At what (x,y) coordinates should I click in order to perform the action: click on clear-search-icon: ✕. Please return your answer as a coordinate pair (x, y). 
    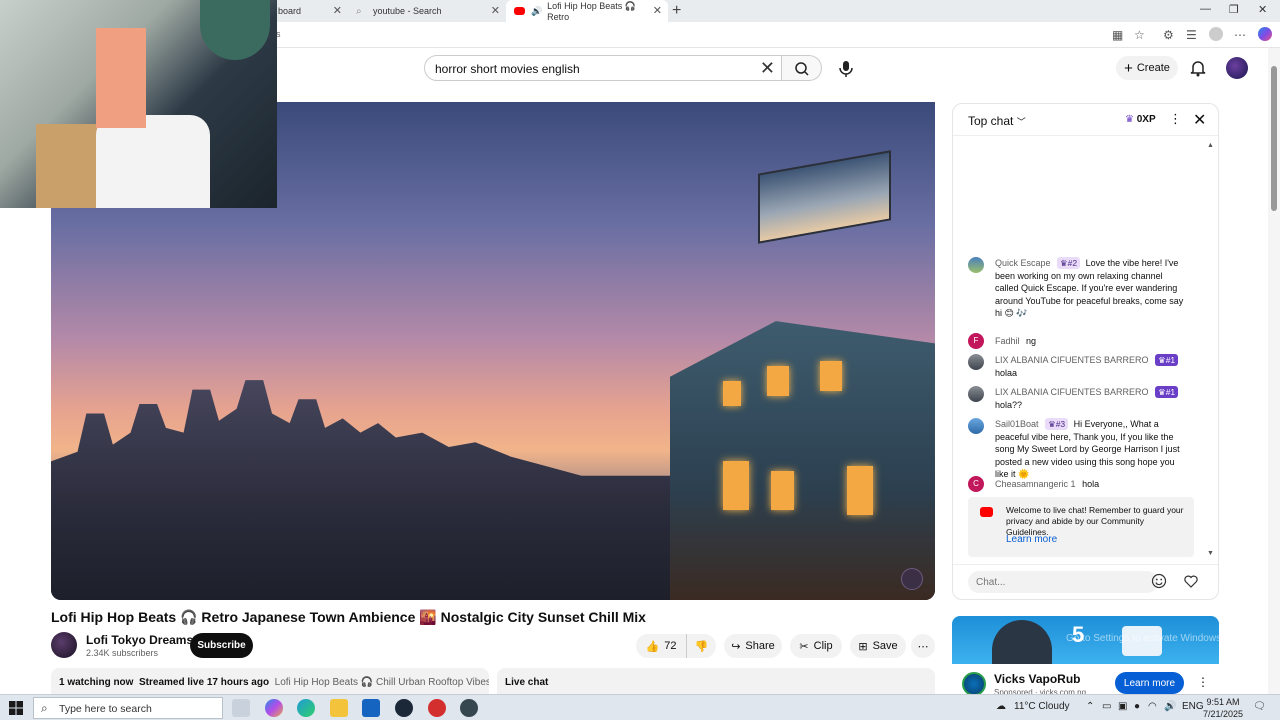
    Looking at the image, I should click on (767, 68).